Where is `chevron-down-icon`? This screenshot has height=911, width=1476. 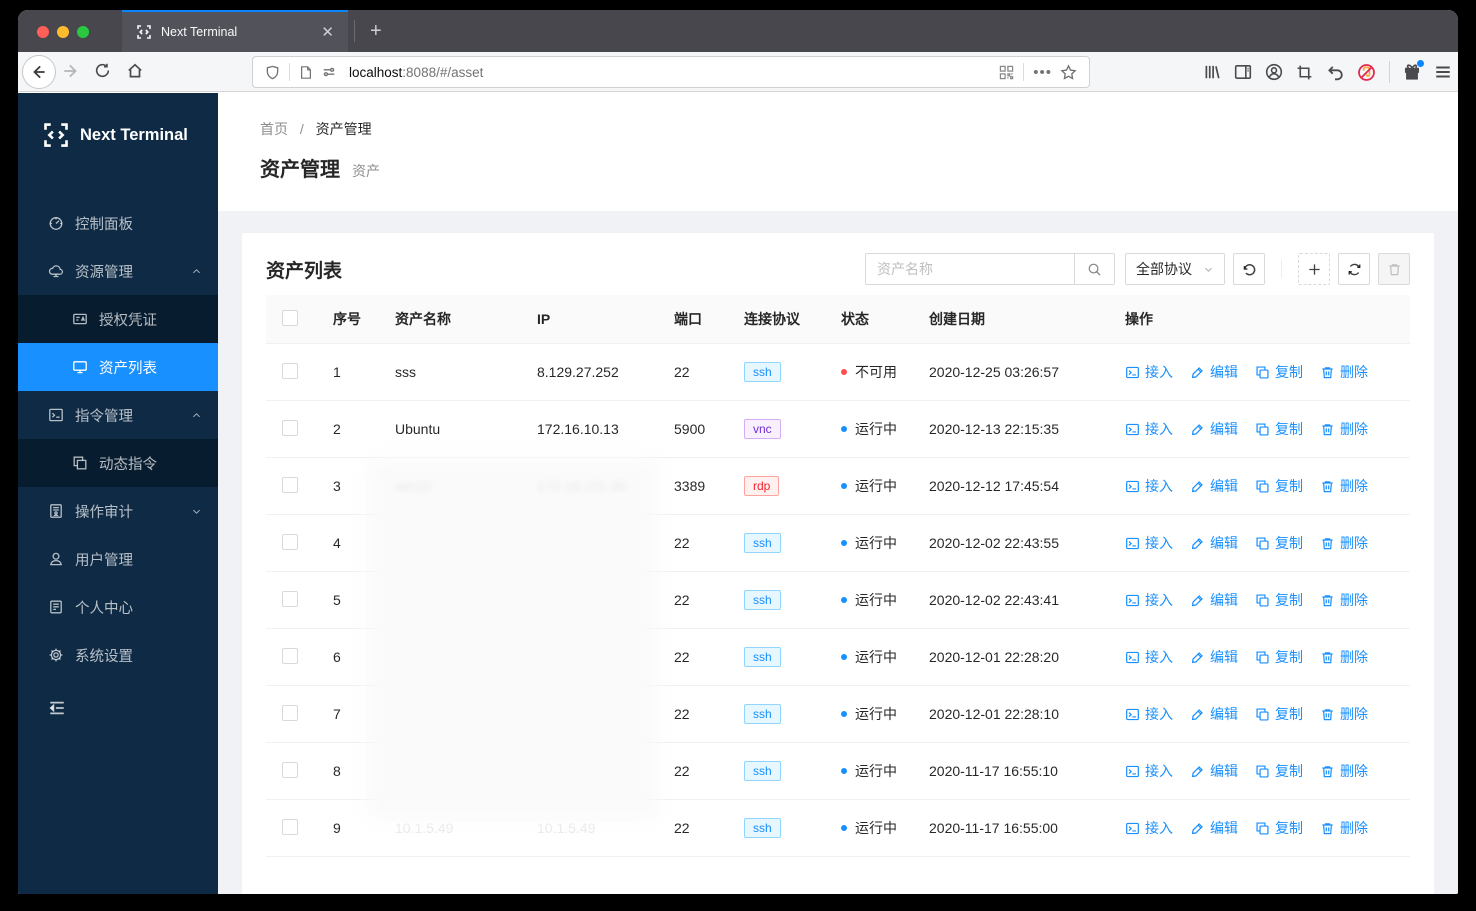 chevron-down-icon is located at coordinates (1208, 269).